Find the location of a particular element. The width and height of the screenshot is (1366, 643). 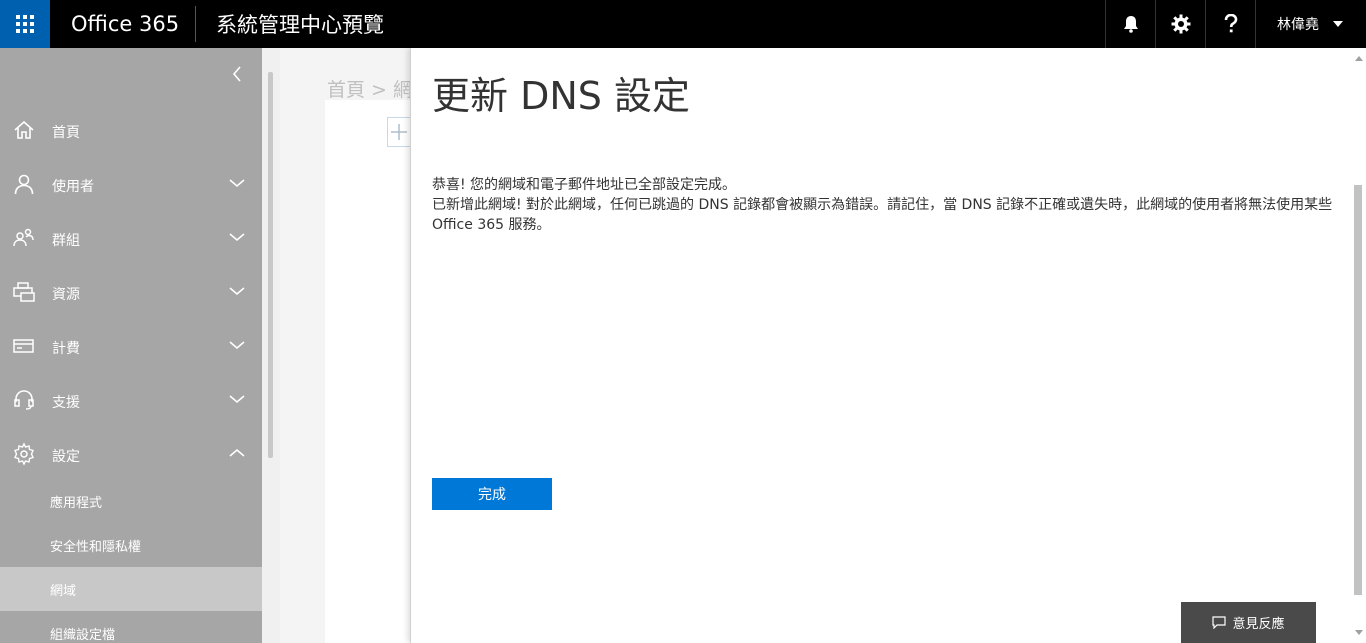

sidebar-item-label: 首頁 is located at coordinates (66, 133).